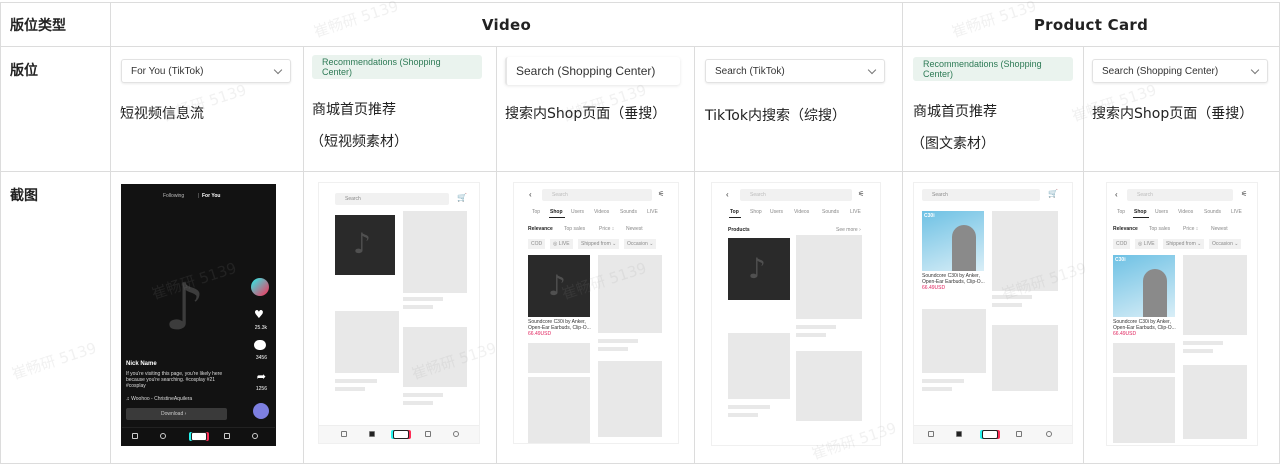  Describe the element at coordinates (259, 314) in the screenshot. I see `heart-icon: ♥` at that location.